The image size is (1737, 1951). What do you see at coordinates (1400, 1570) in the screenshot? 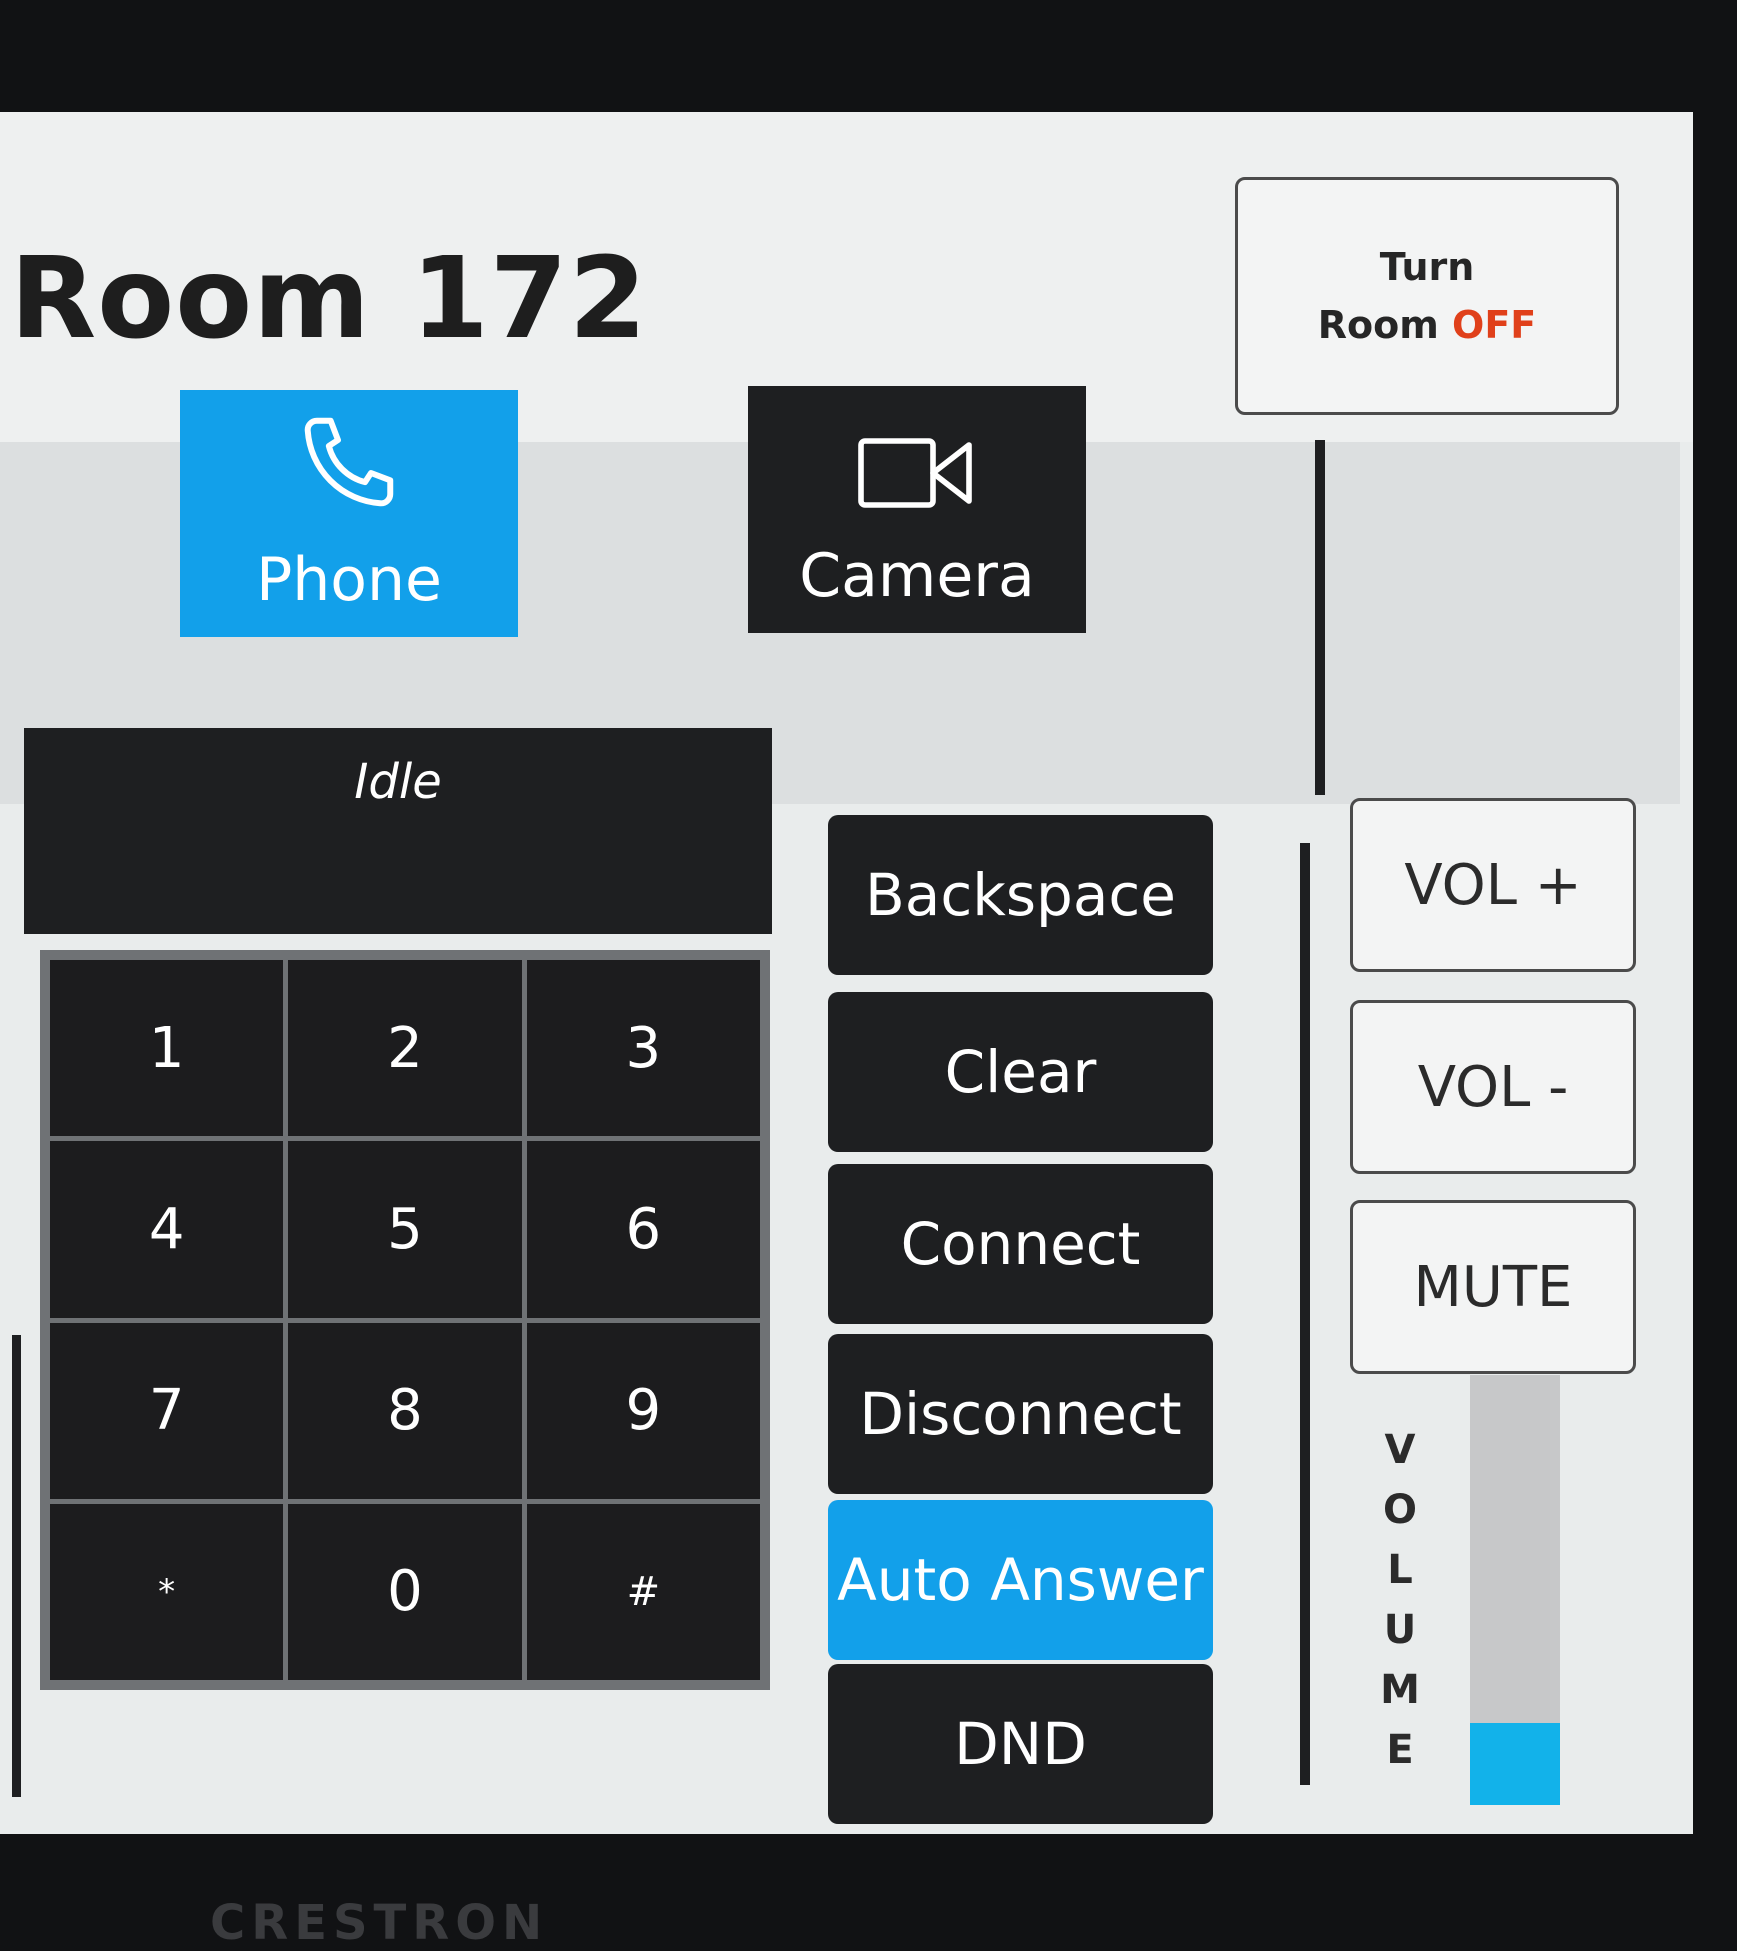
I see `volume-letter: L` at bounding box center [1400, 1570].